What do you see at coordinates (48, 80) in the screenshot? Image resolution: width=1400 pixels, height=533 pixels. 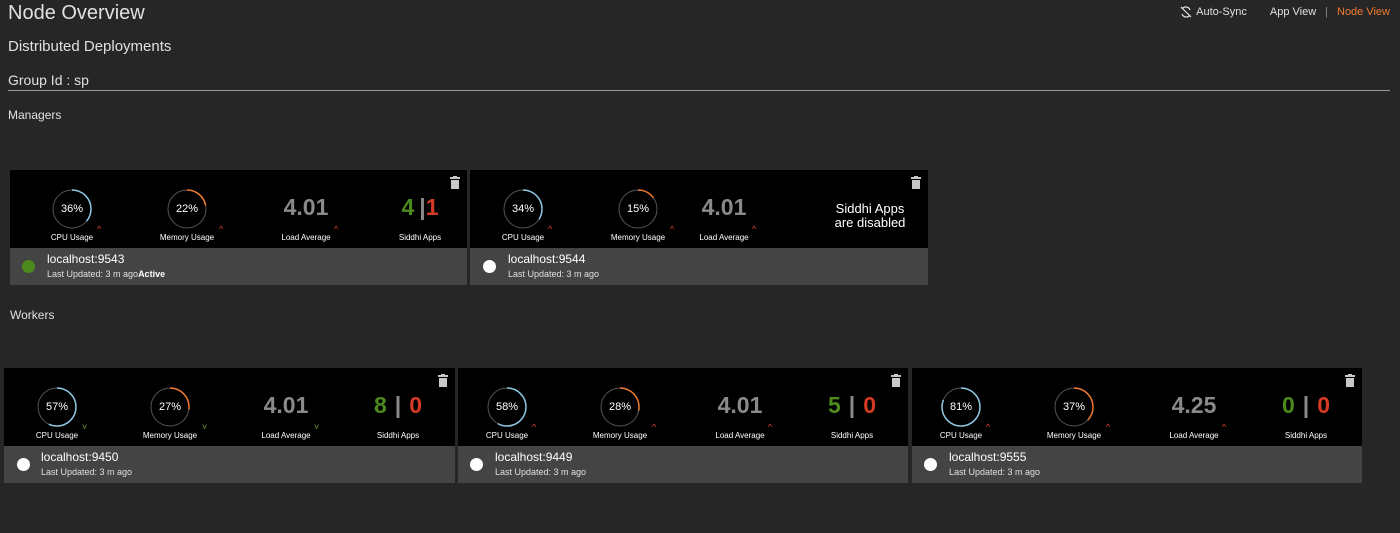 I see `group-id: Group Id : sp` at bounding box center [48, 80].